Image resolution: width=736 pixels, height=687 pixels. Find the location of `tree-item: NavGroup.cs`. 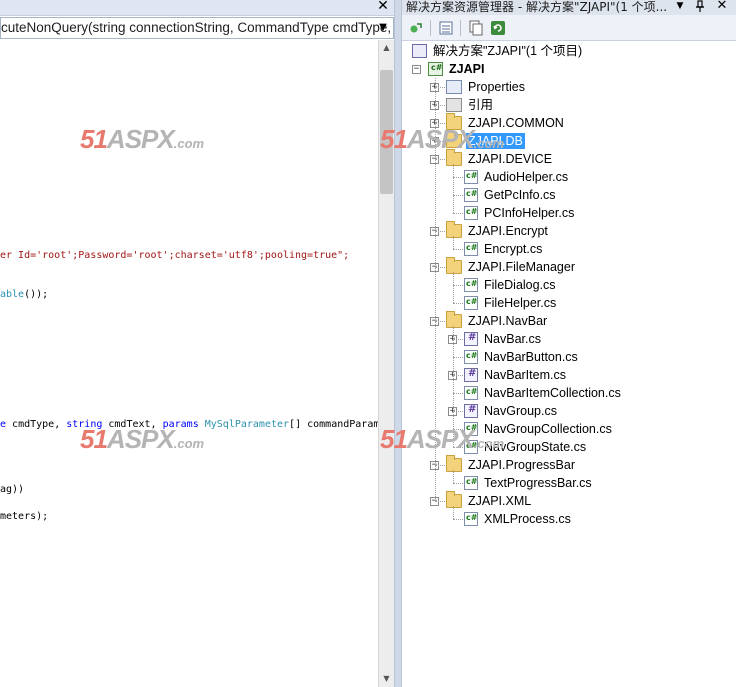

tree-item: NavGroup.cs is located at coordinates (511, 411).